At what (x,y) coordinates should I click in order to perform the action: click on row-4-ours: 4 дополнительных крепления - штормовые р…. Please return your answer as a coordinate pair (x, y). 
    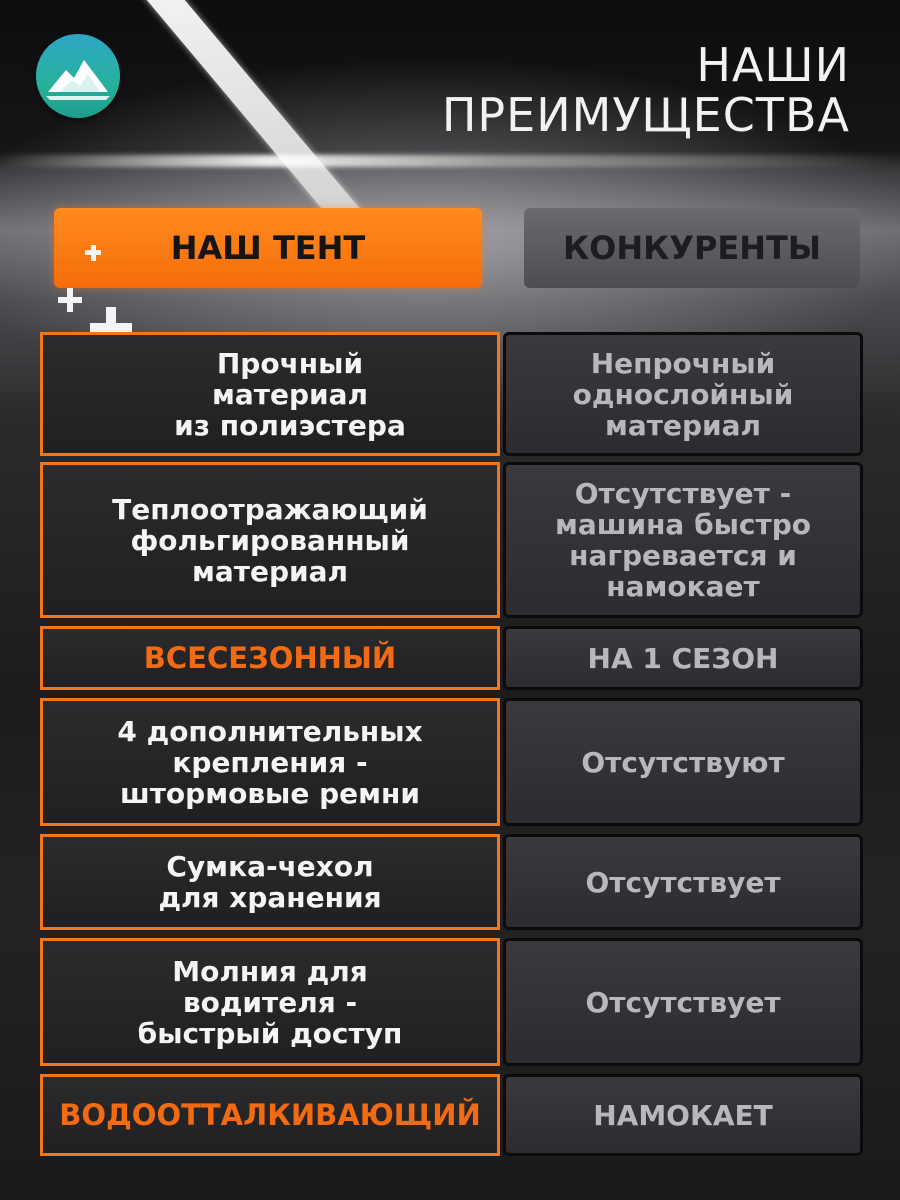
    Looking at the image, I should click on (270, 762).